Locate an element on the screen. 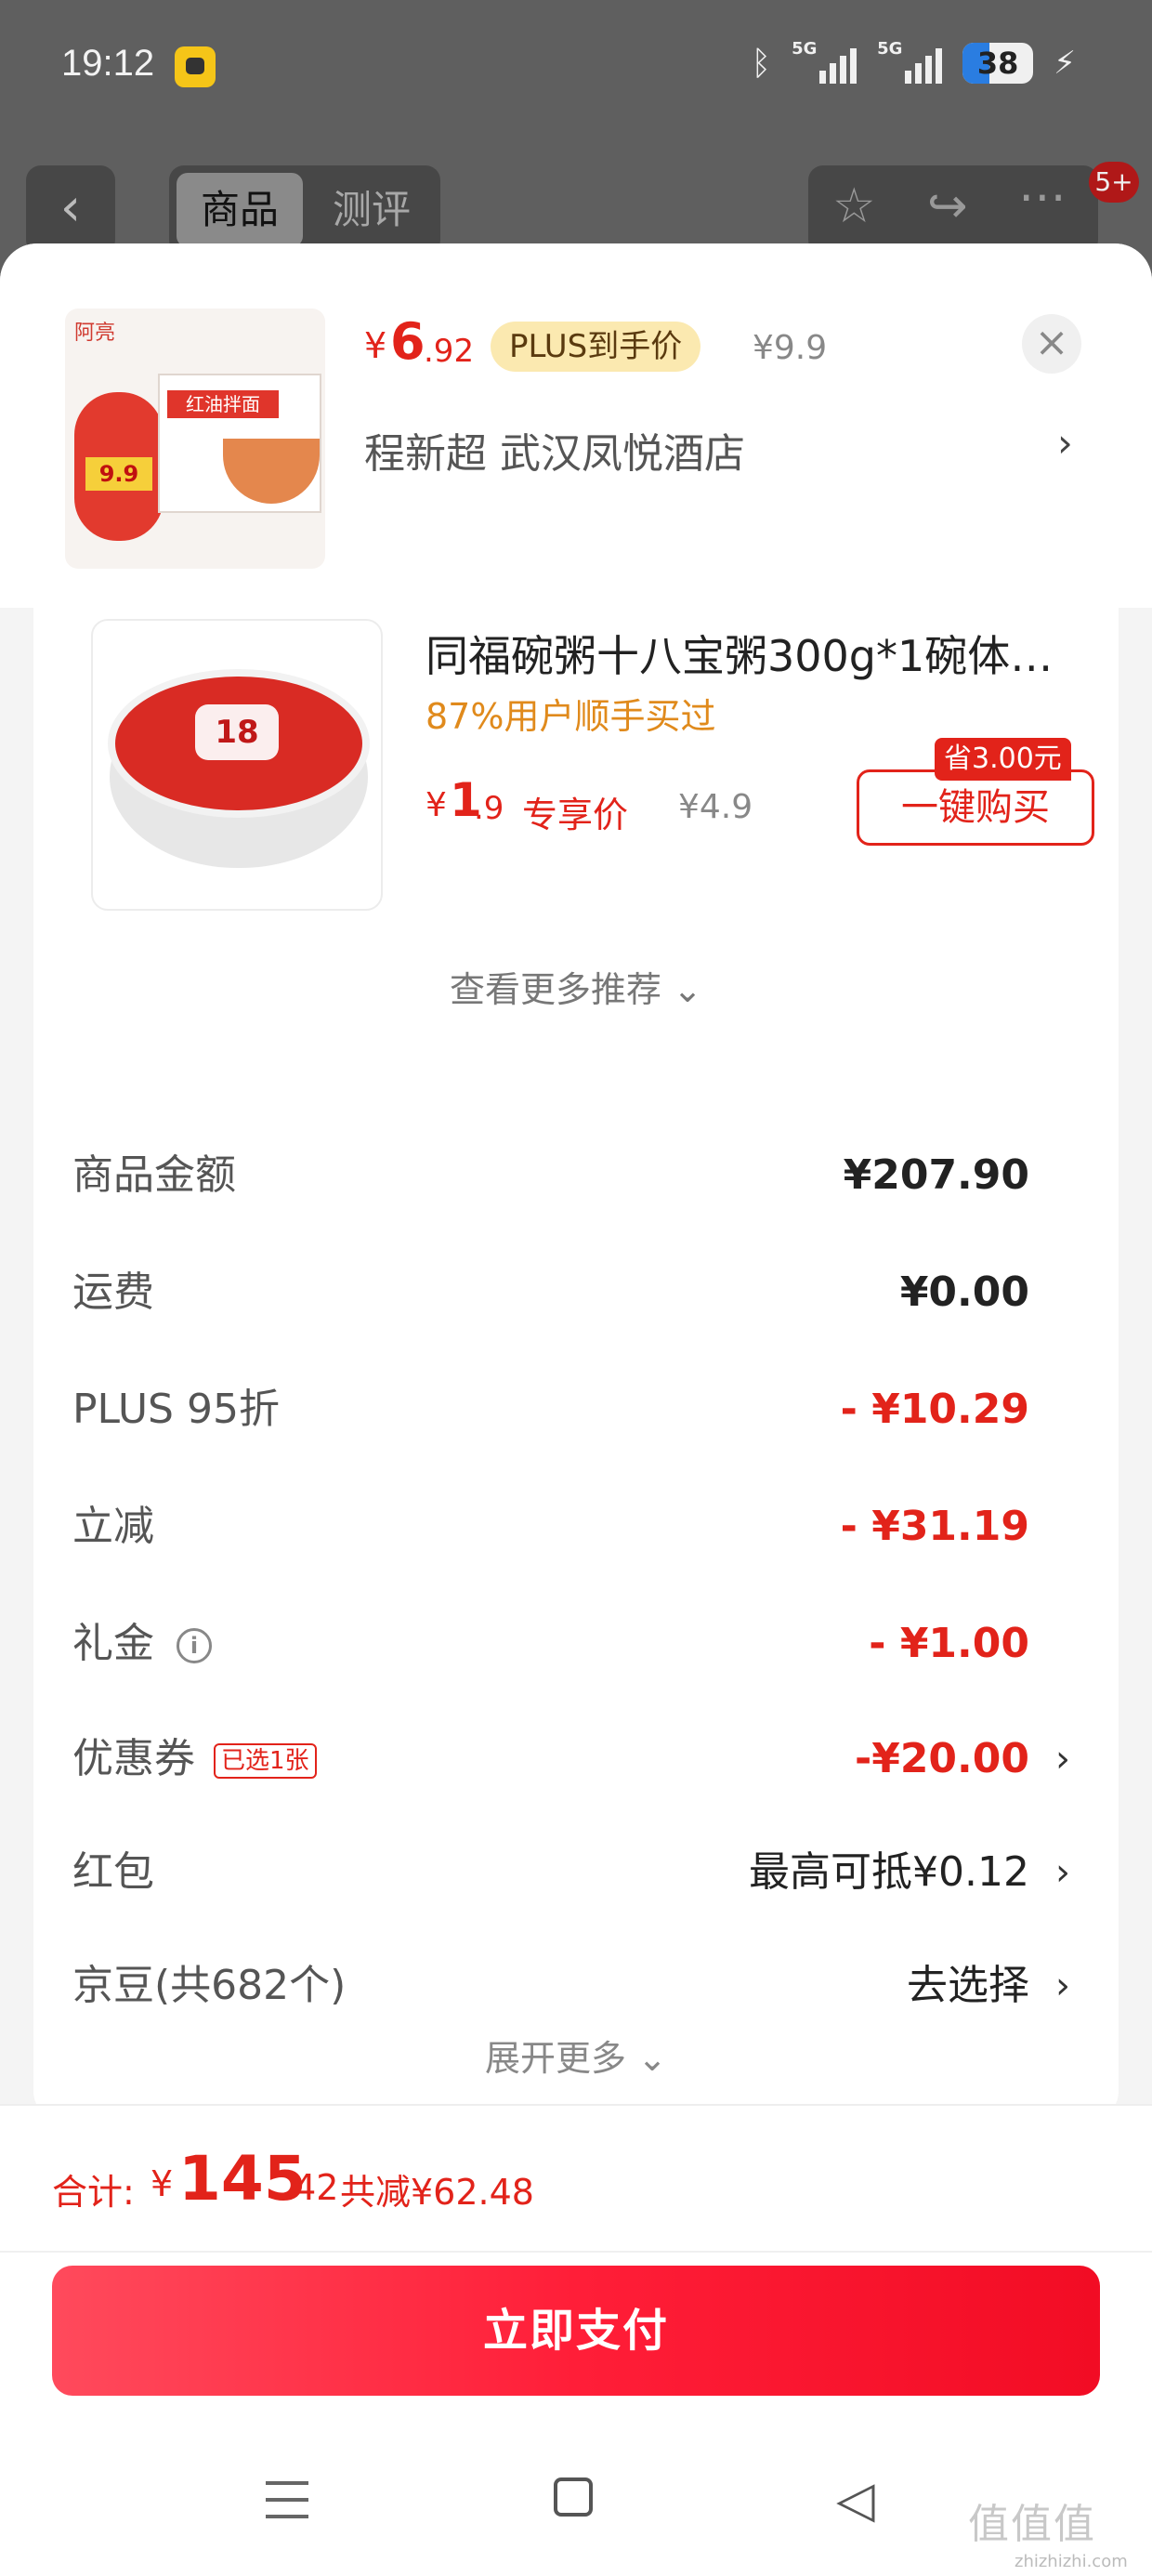 Image resolution: width=1152 pixels, height=2576 pixels. price-decimal: .92 is located at coordinates (449, 351).